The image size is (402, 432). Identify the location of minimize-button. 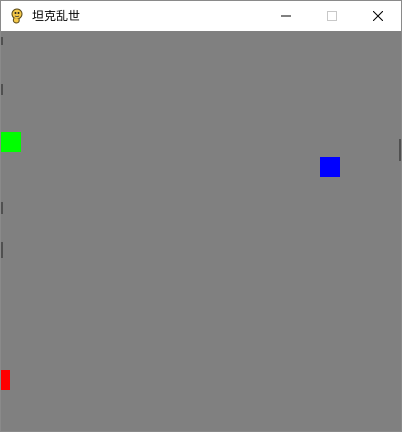
(286, 16).